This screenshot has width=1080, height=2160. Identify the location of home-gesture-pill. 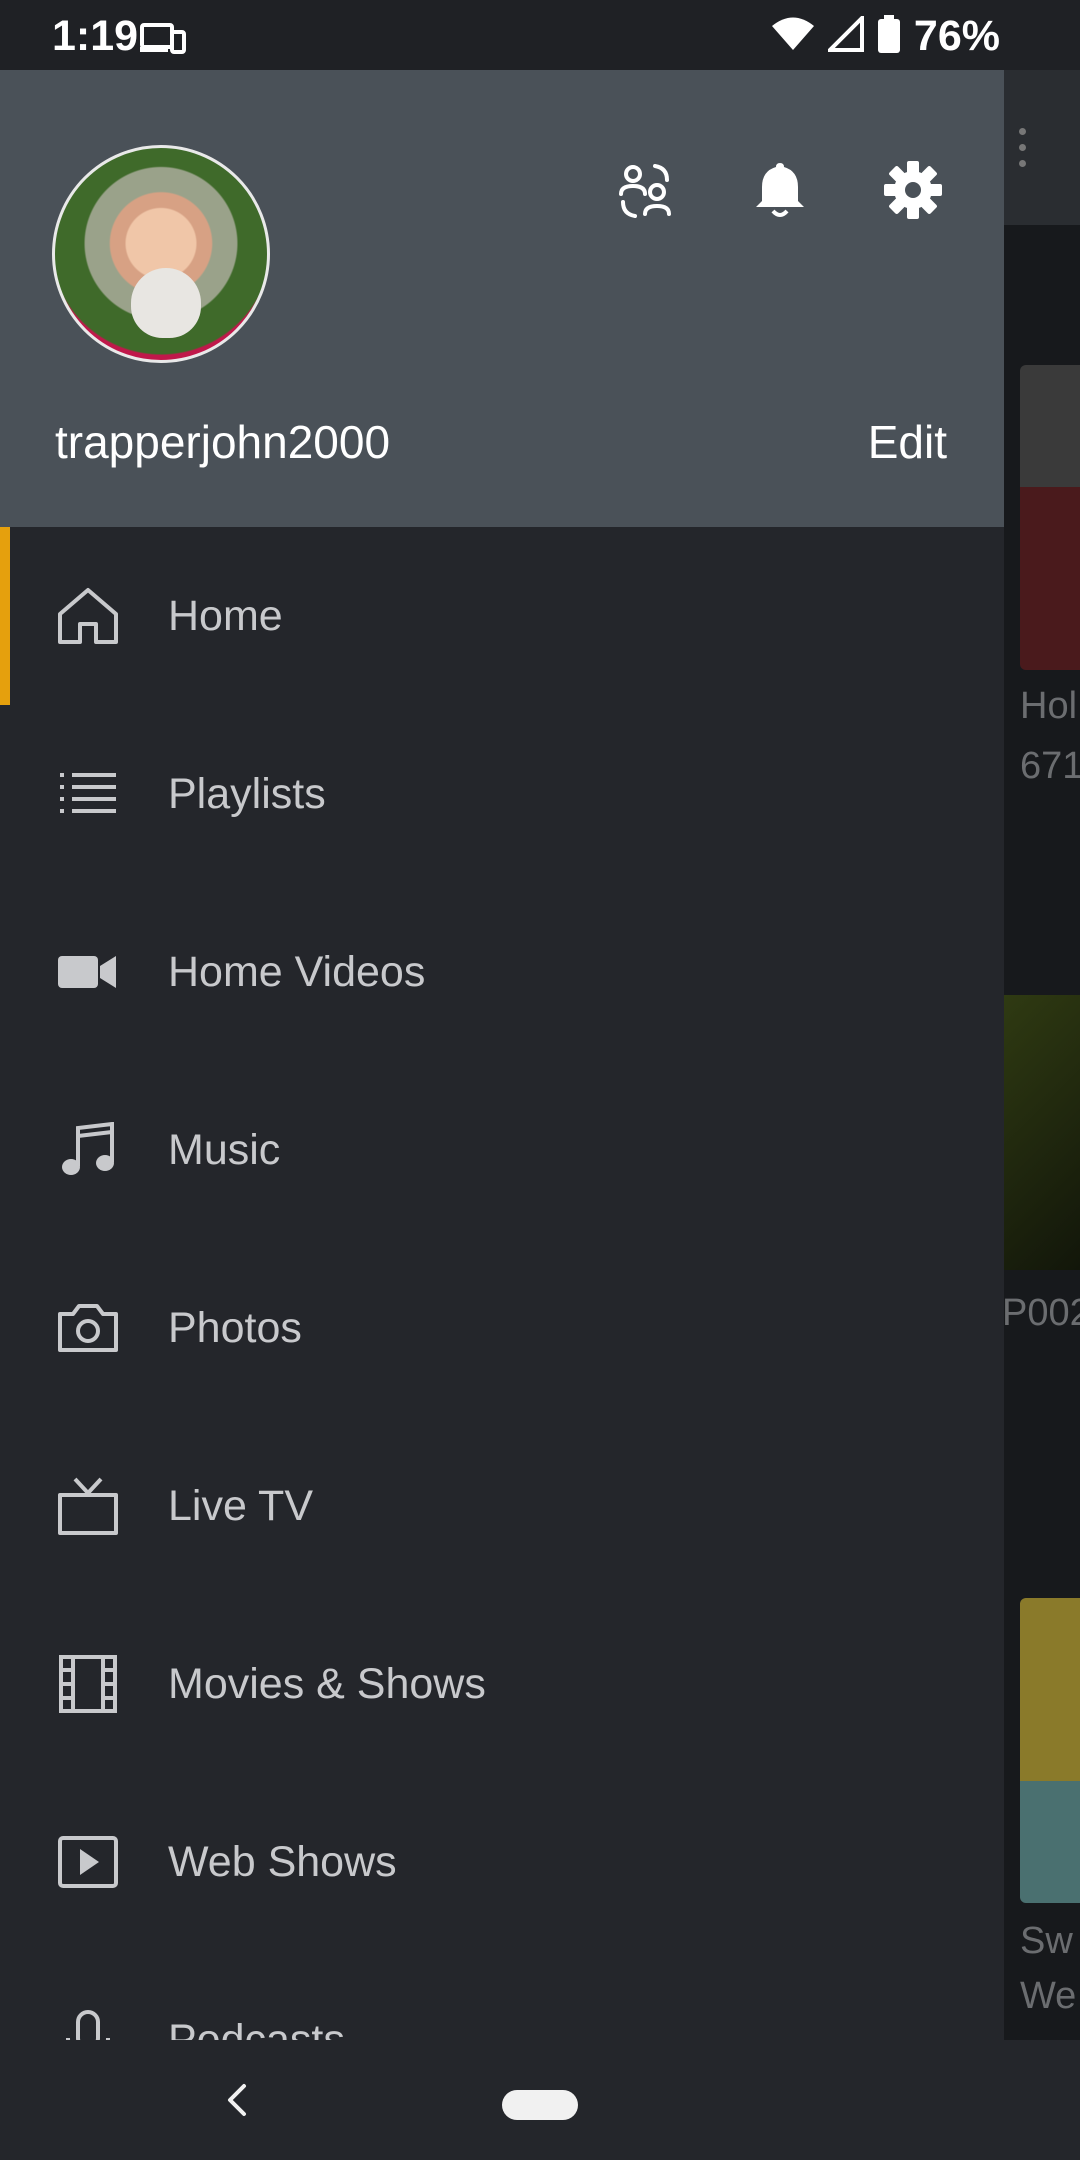
(540, 2105).